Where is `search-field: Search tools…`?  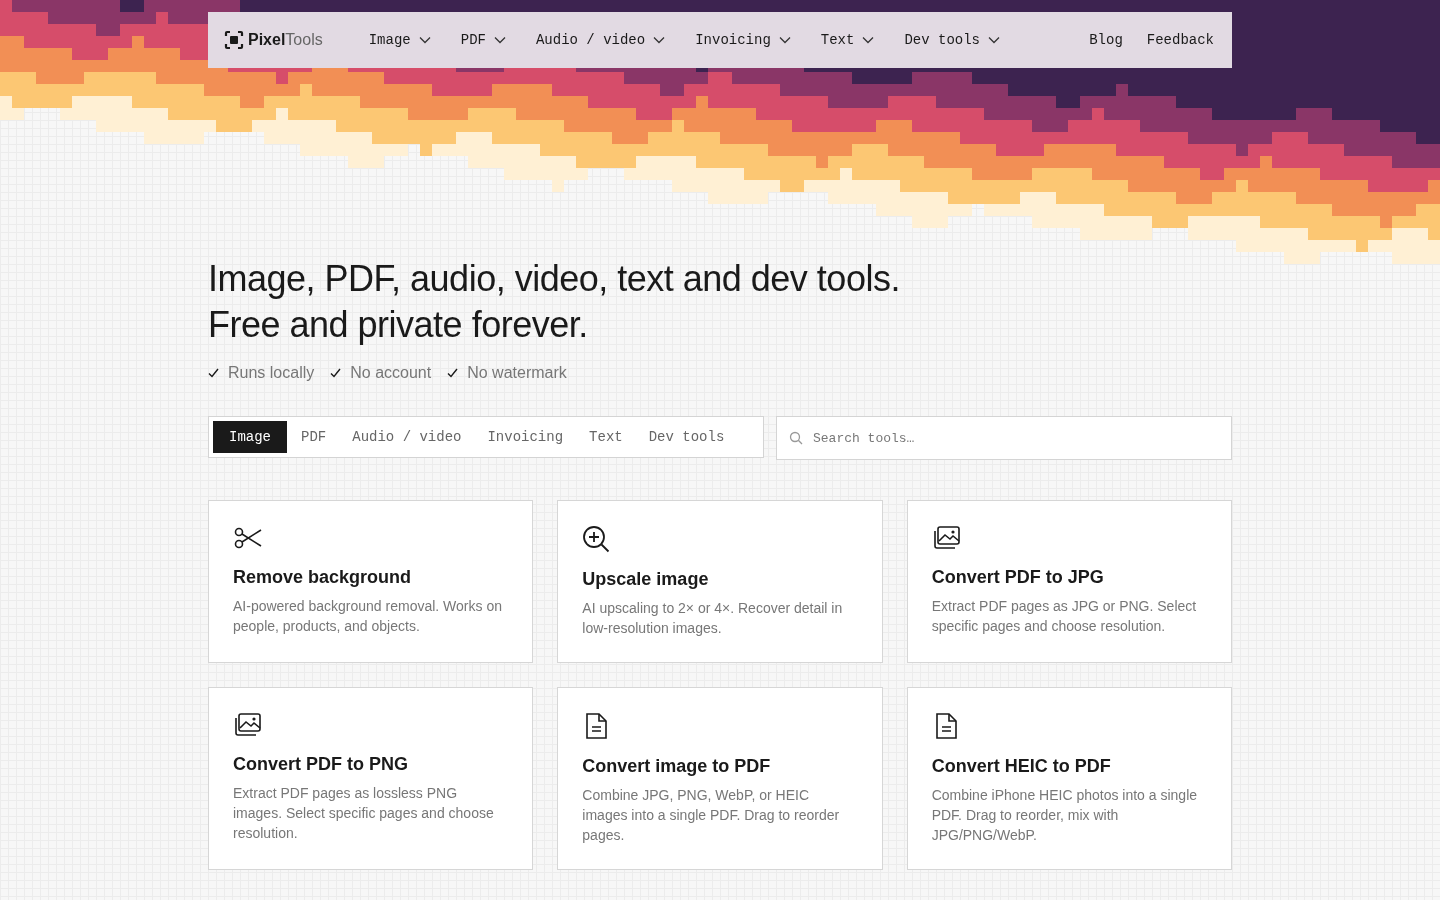 search-field: Search tools… is located at coordinates (1004, 438).